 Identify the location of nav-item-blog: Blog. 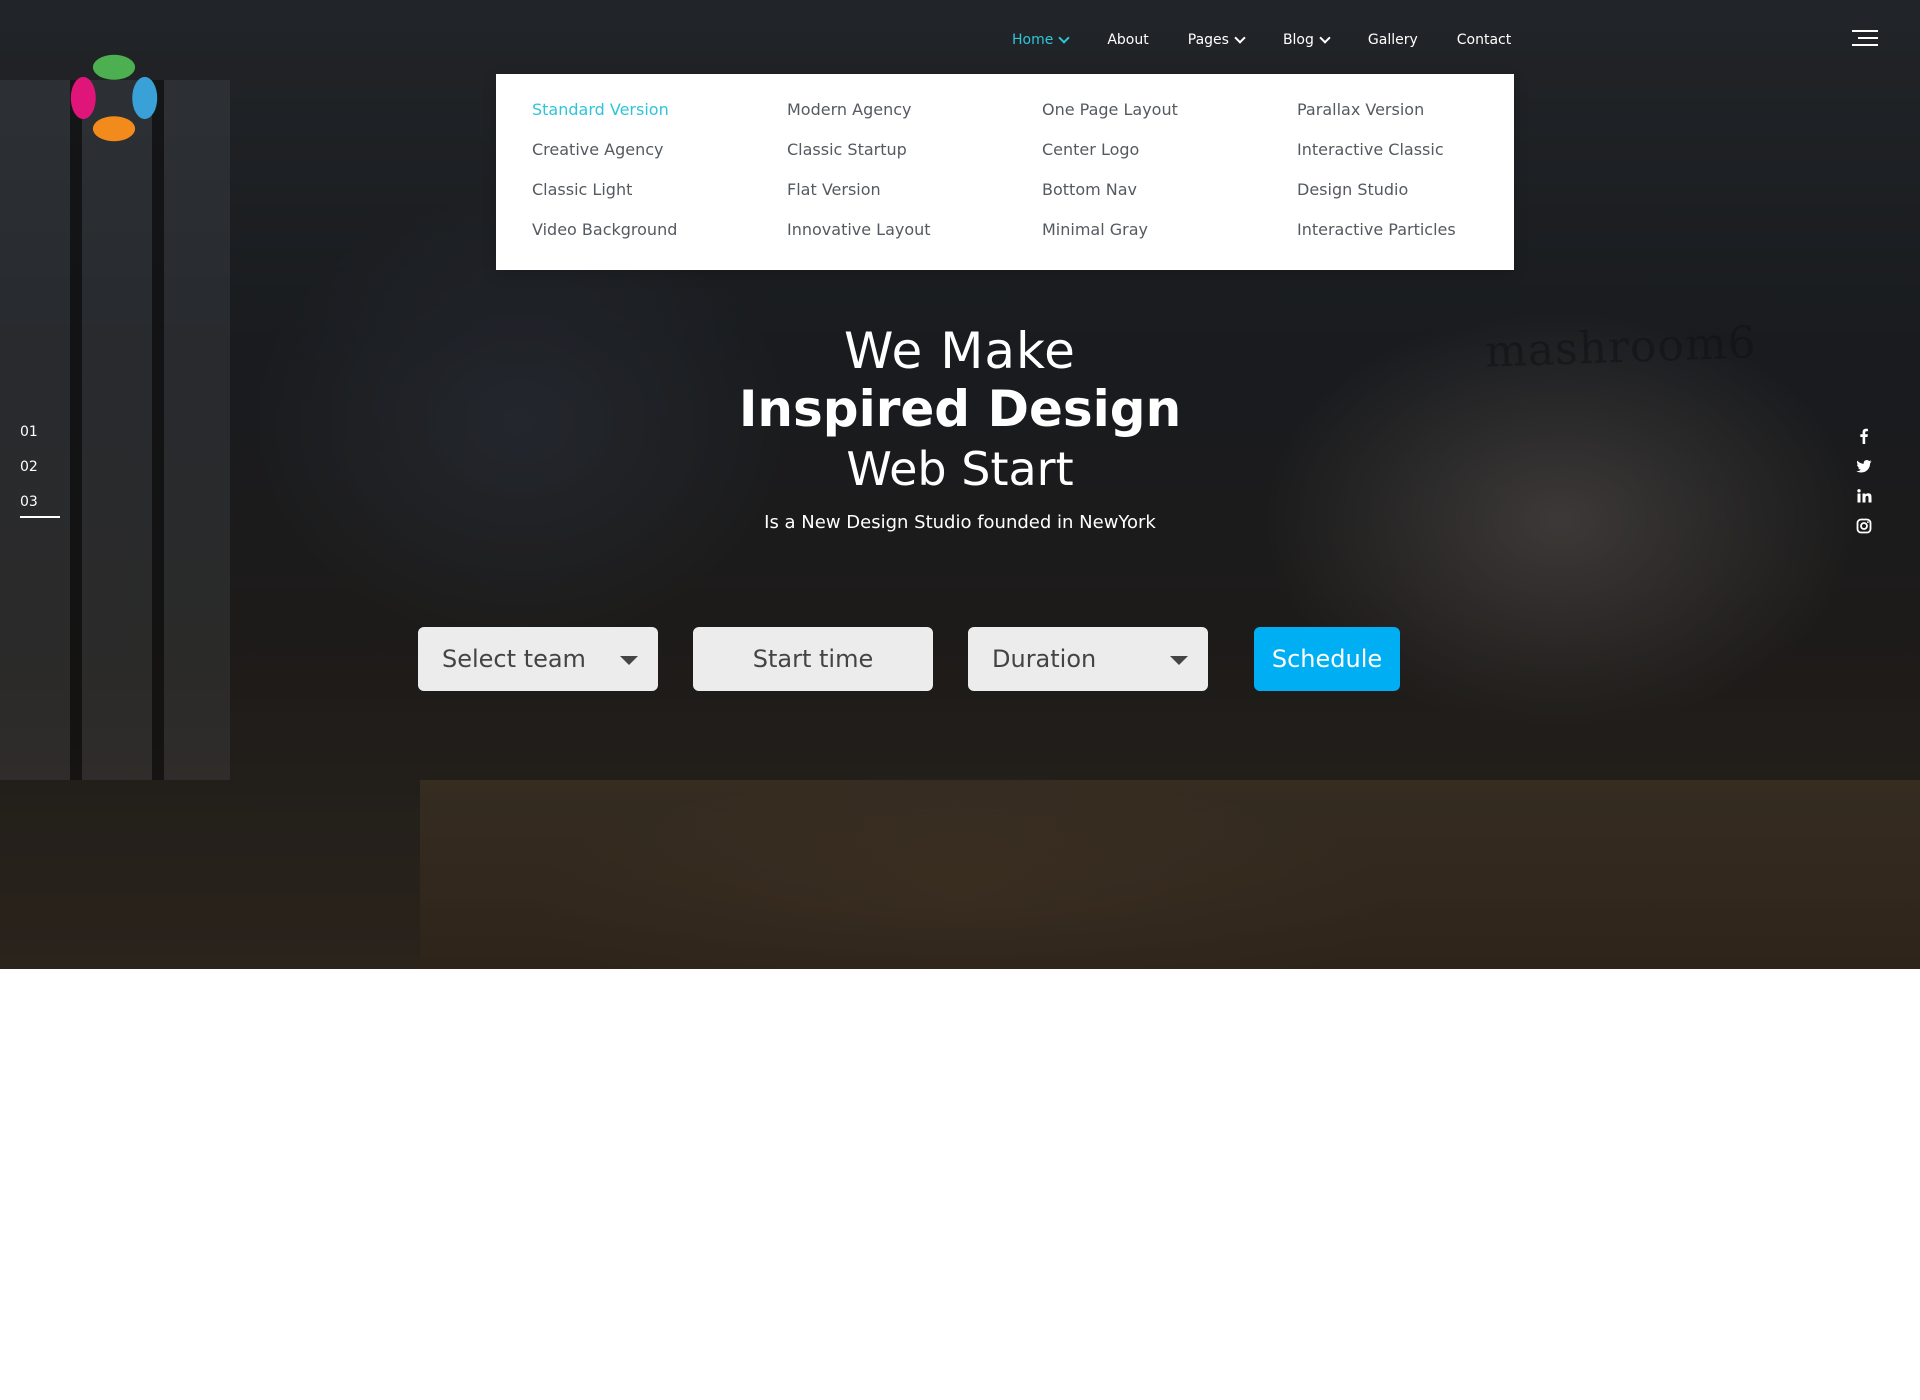
(1306, 40).